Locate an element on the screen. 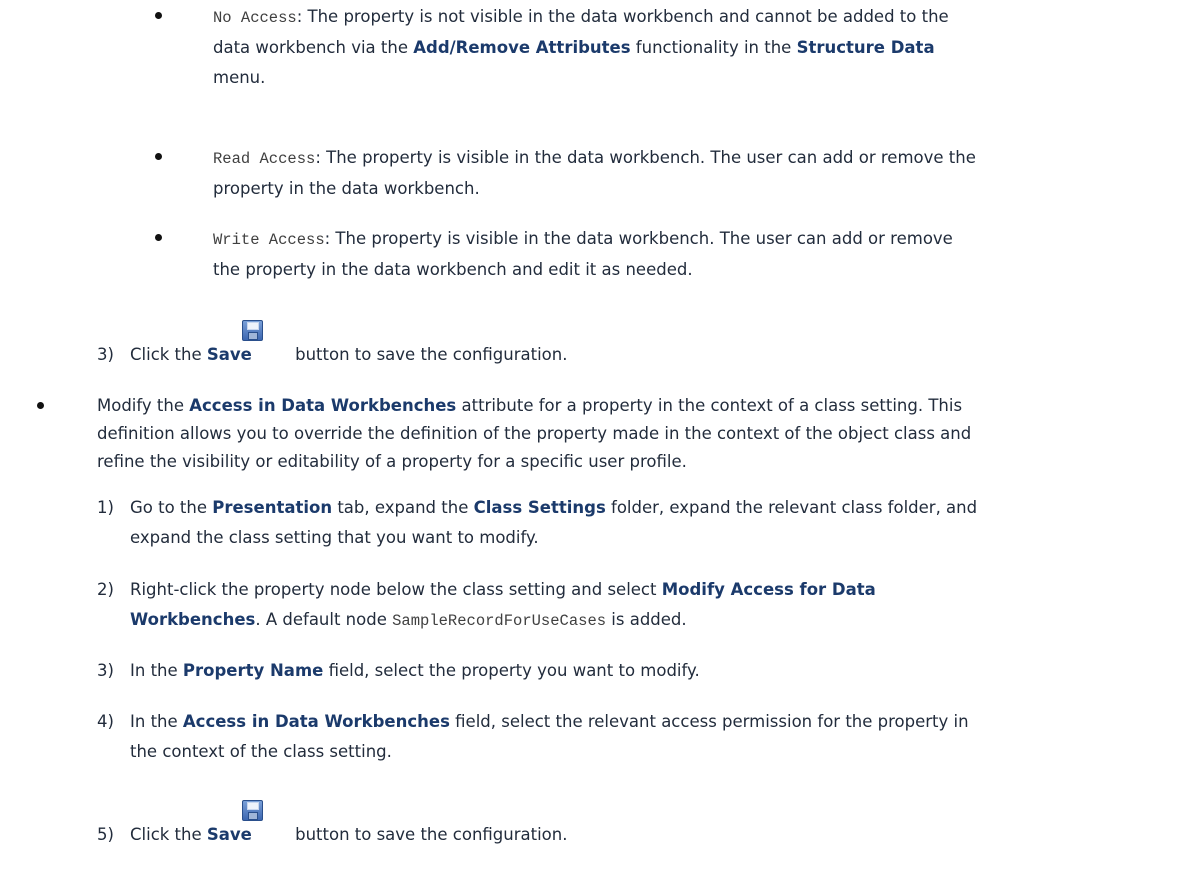 The width and height of the screenshot is (1190, 884). code-read-access: Read Access is located at coordinates (264, 159).